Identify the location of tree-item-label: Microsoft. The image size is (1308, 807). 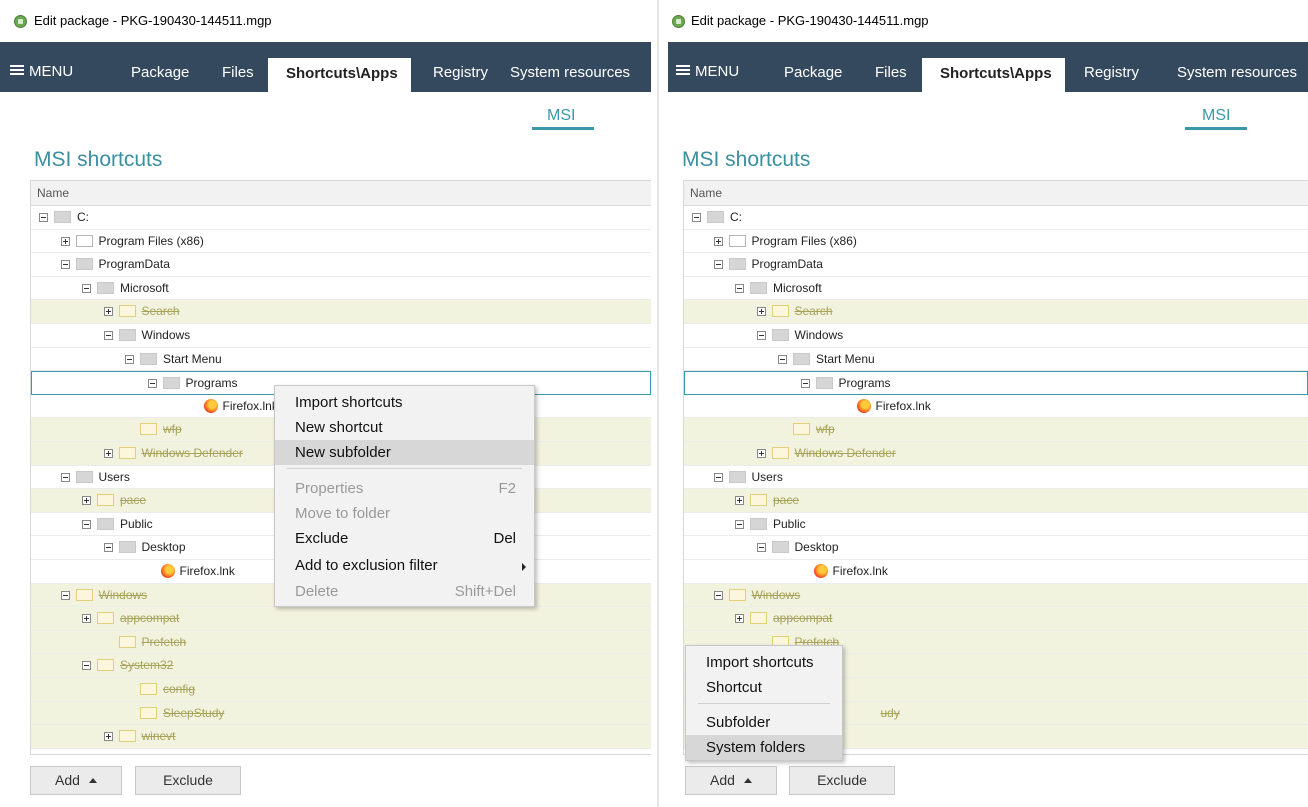
(797, 287).